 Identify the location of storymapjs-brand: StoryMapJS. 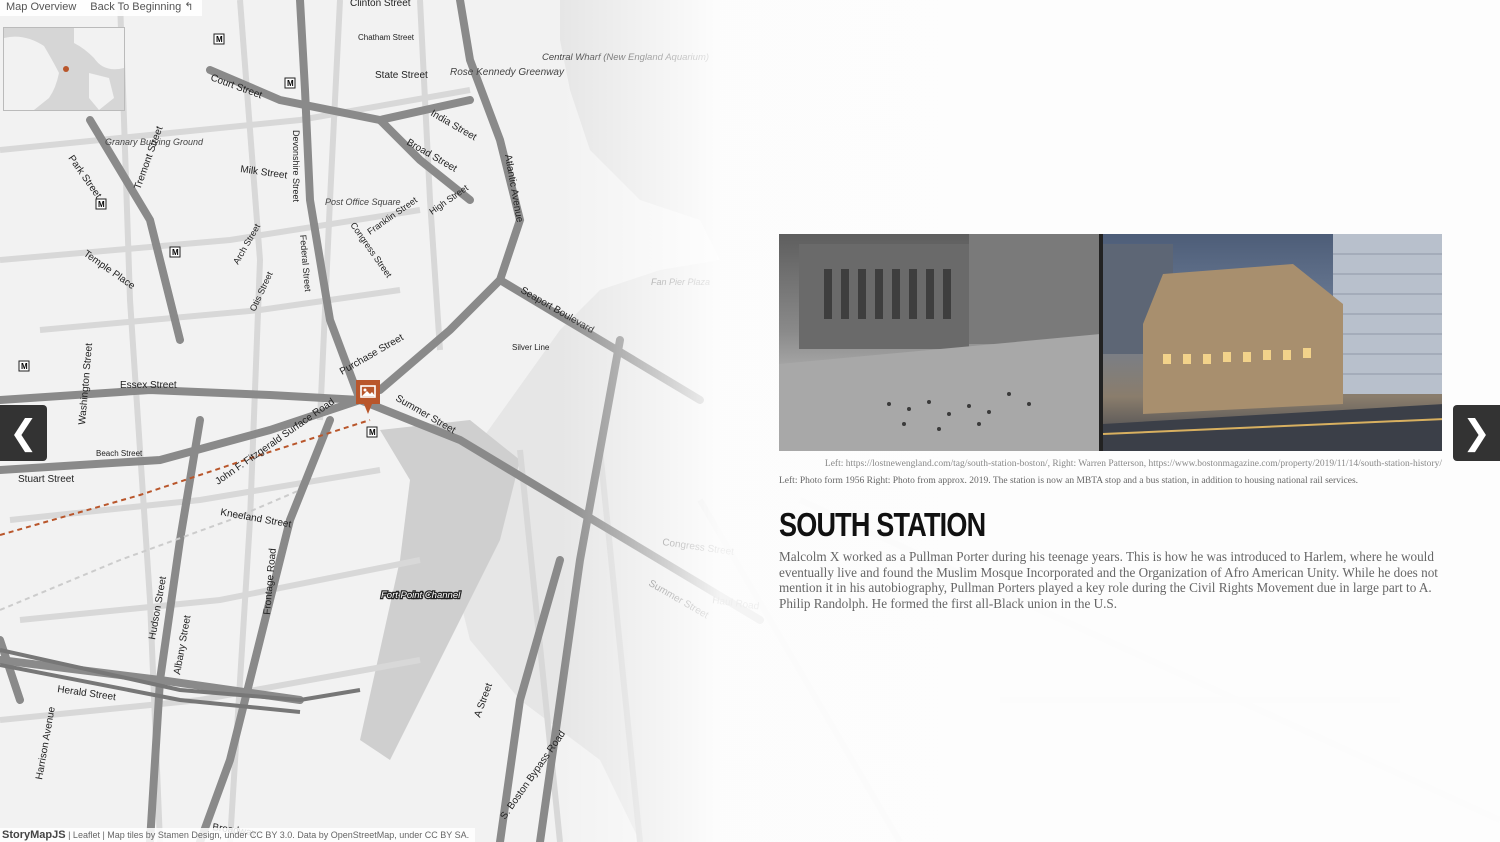
(34, 835).